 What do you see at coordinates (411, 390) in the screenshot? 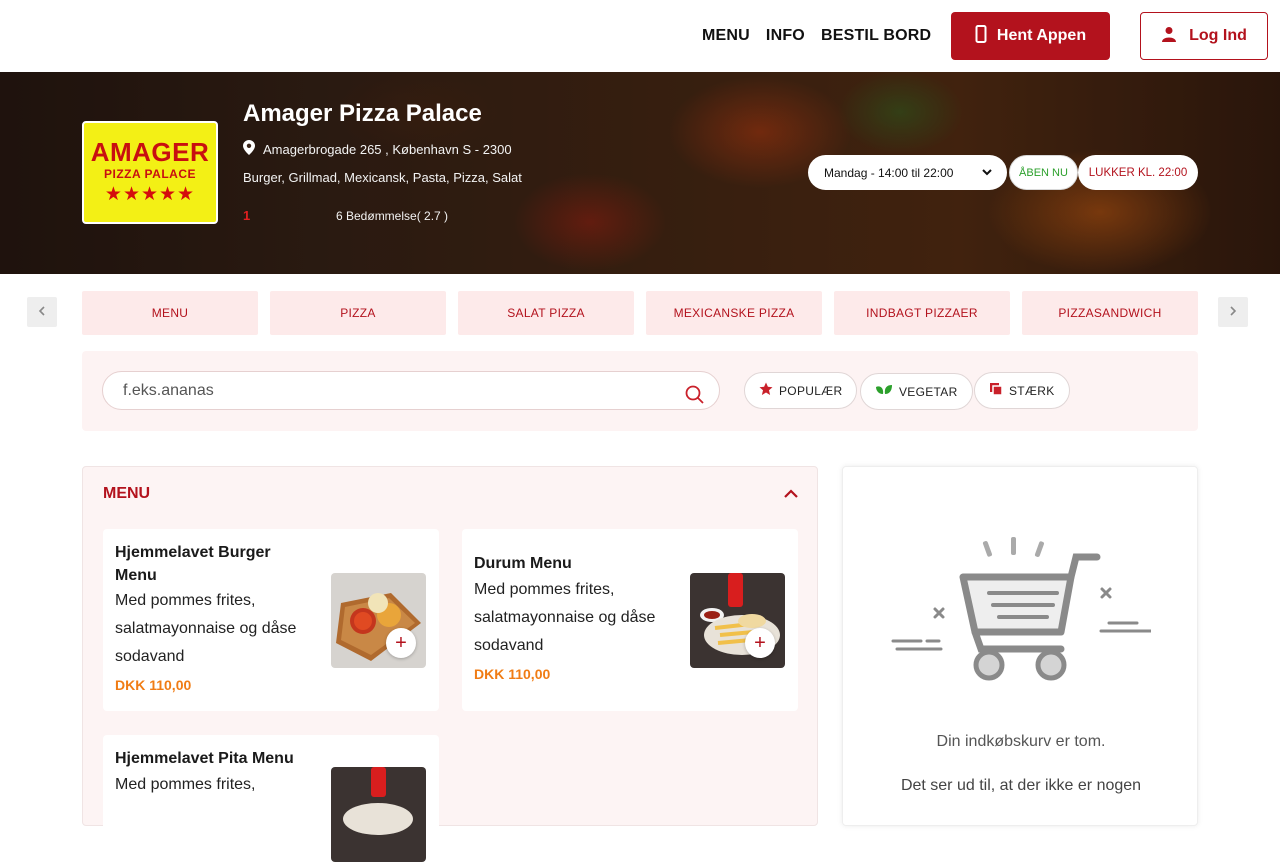
I see `search-input: f.eks.ananas` at bounding box center [411, 390].